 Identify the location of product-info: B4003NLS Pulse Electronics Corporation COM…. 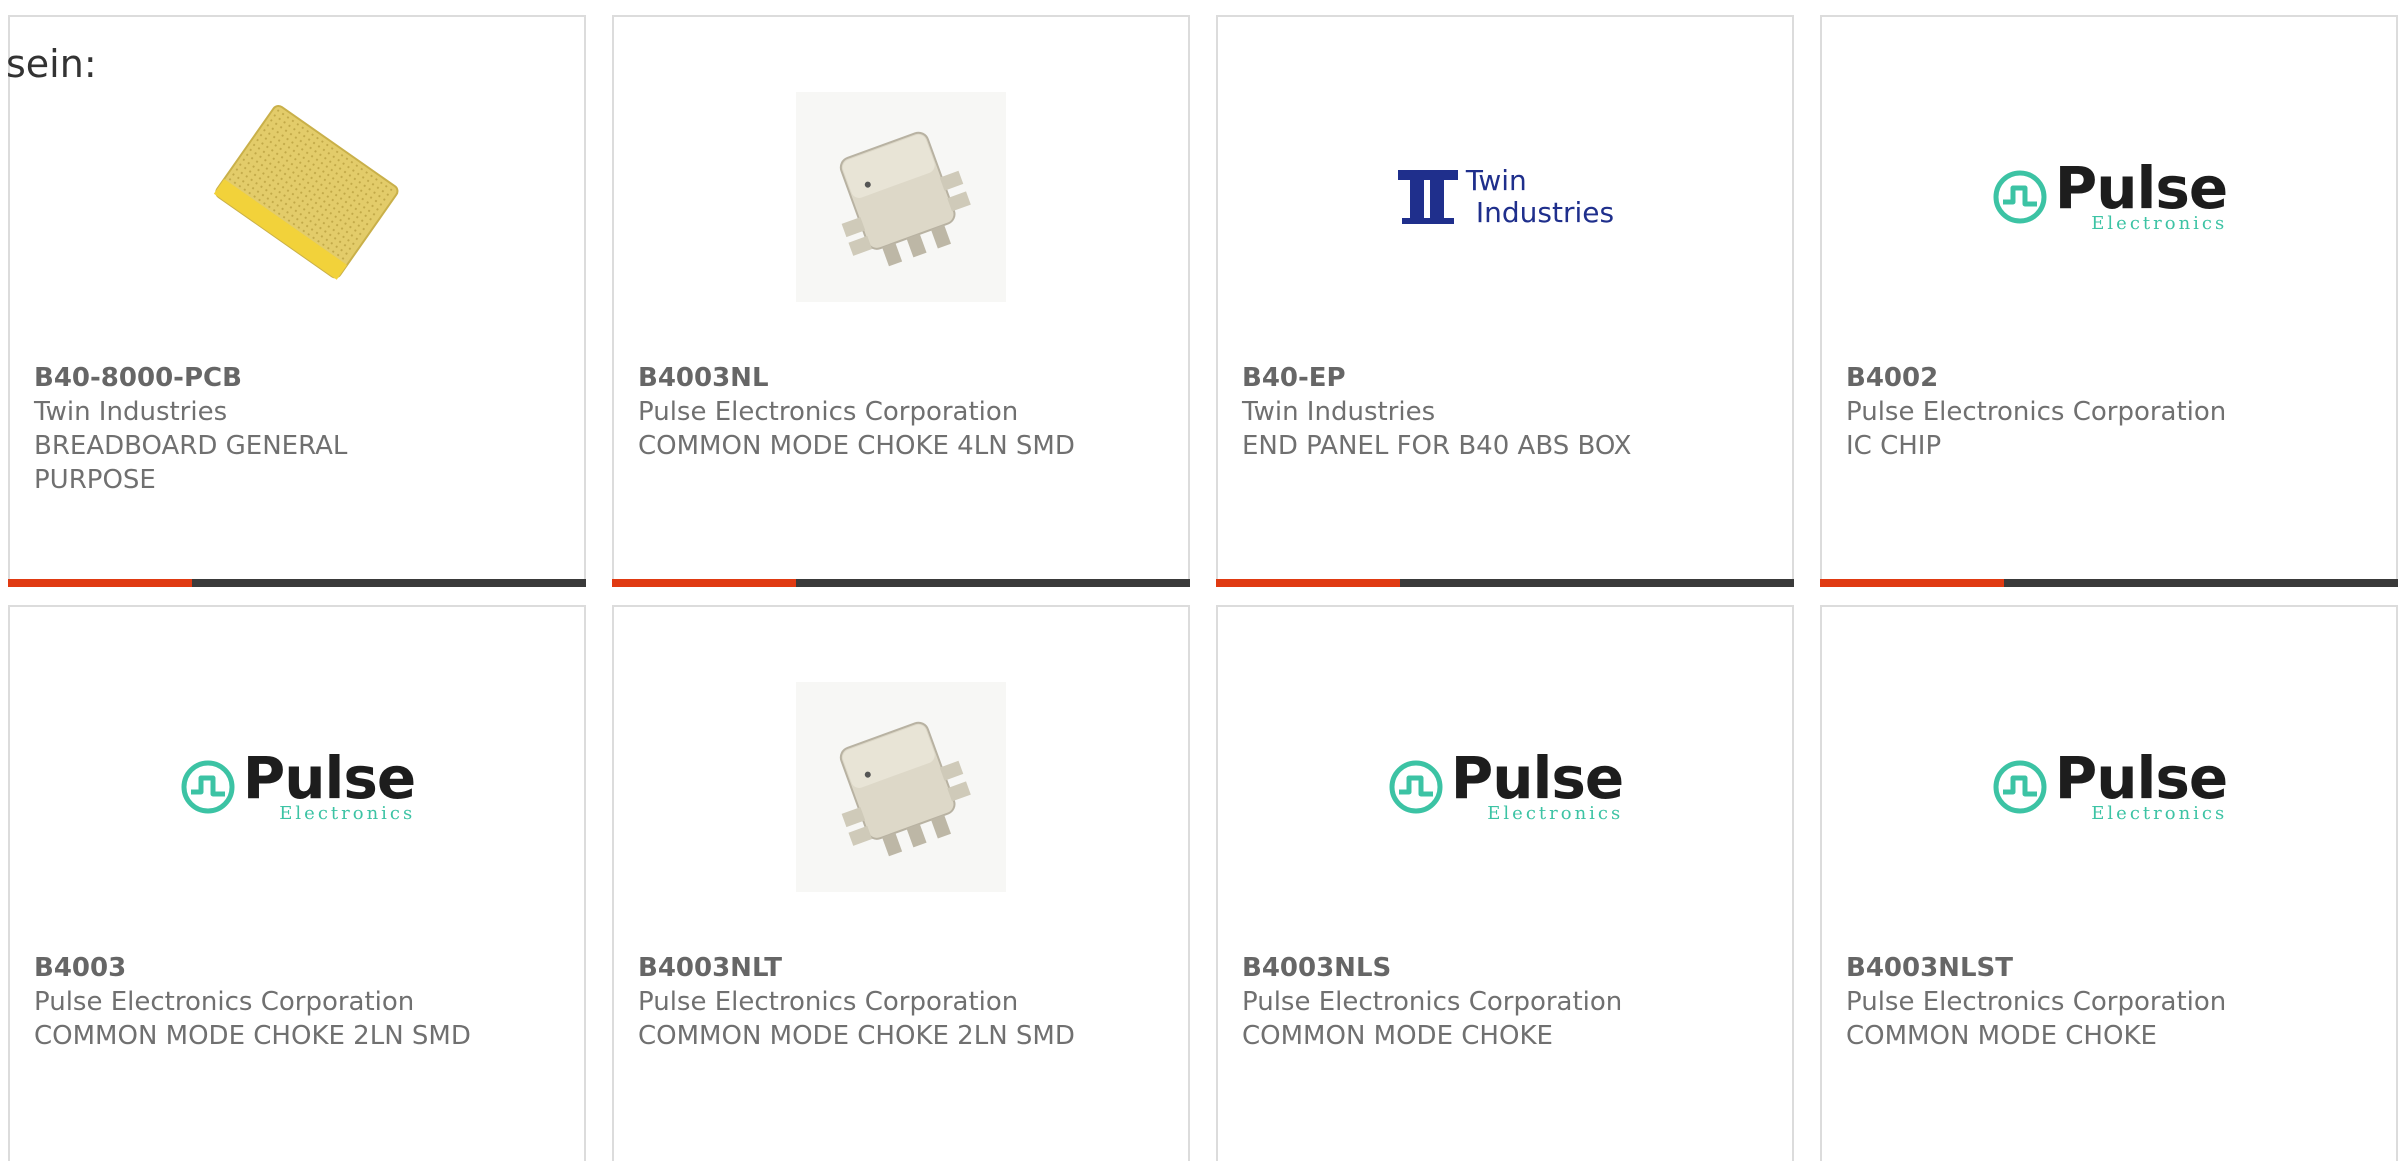
(1477, 1002).